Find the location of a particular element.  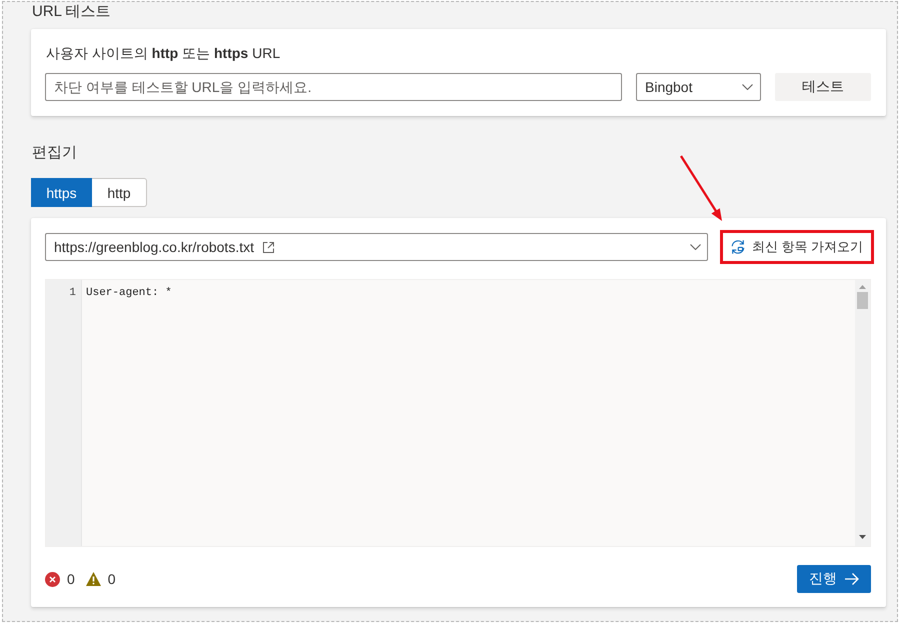

section-title: URL 테스트 is located at coordinates (71, 12).